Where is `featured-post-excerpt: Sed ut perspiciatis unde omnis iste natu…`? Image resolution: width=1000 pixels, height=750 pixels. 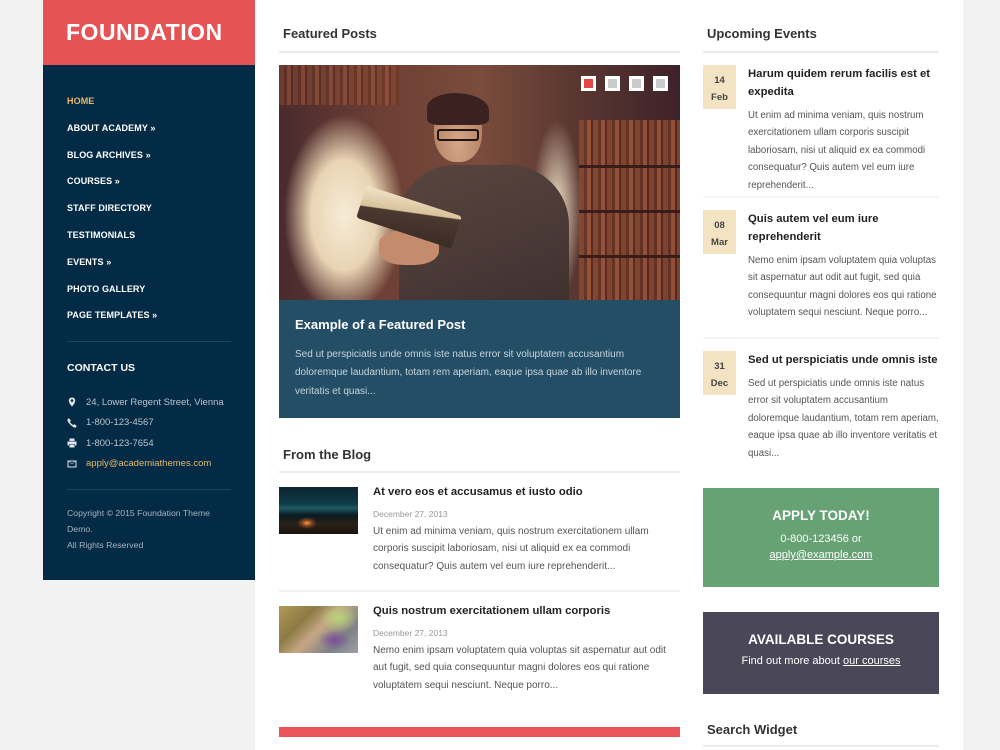
featured-post-excerpt: Sed ut perspiciatis unde omnis iste natu… is located at coordinates (468, 373).